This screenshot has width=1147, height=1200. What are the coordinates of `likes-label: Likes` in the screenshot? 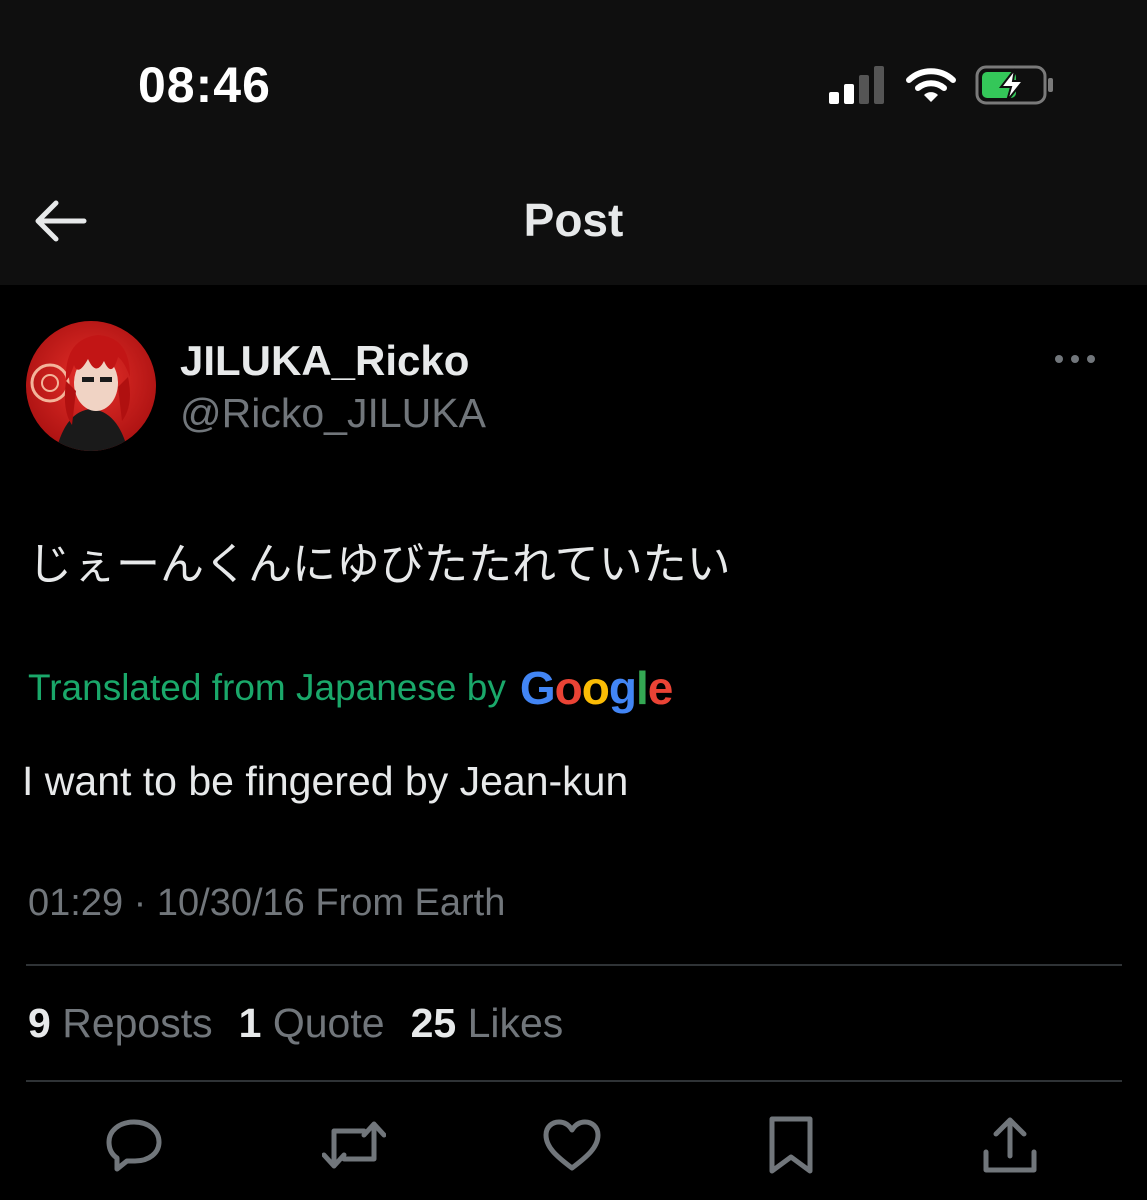 It's located at (515, 1023).